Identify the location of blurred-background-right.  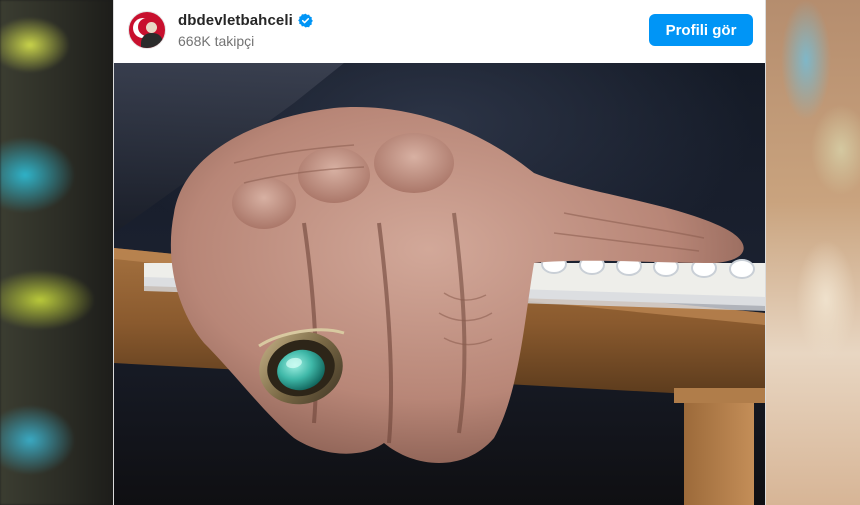
(813, 252).